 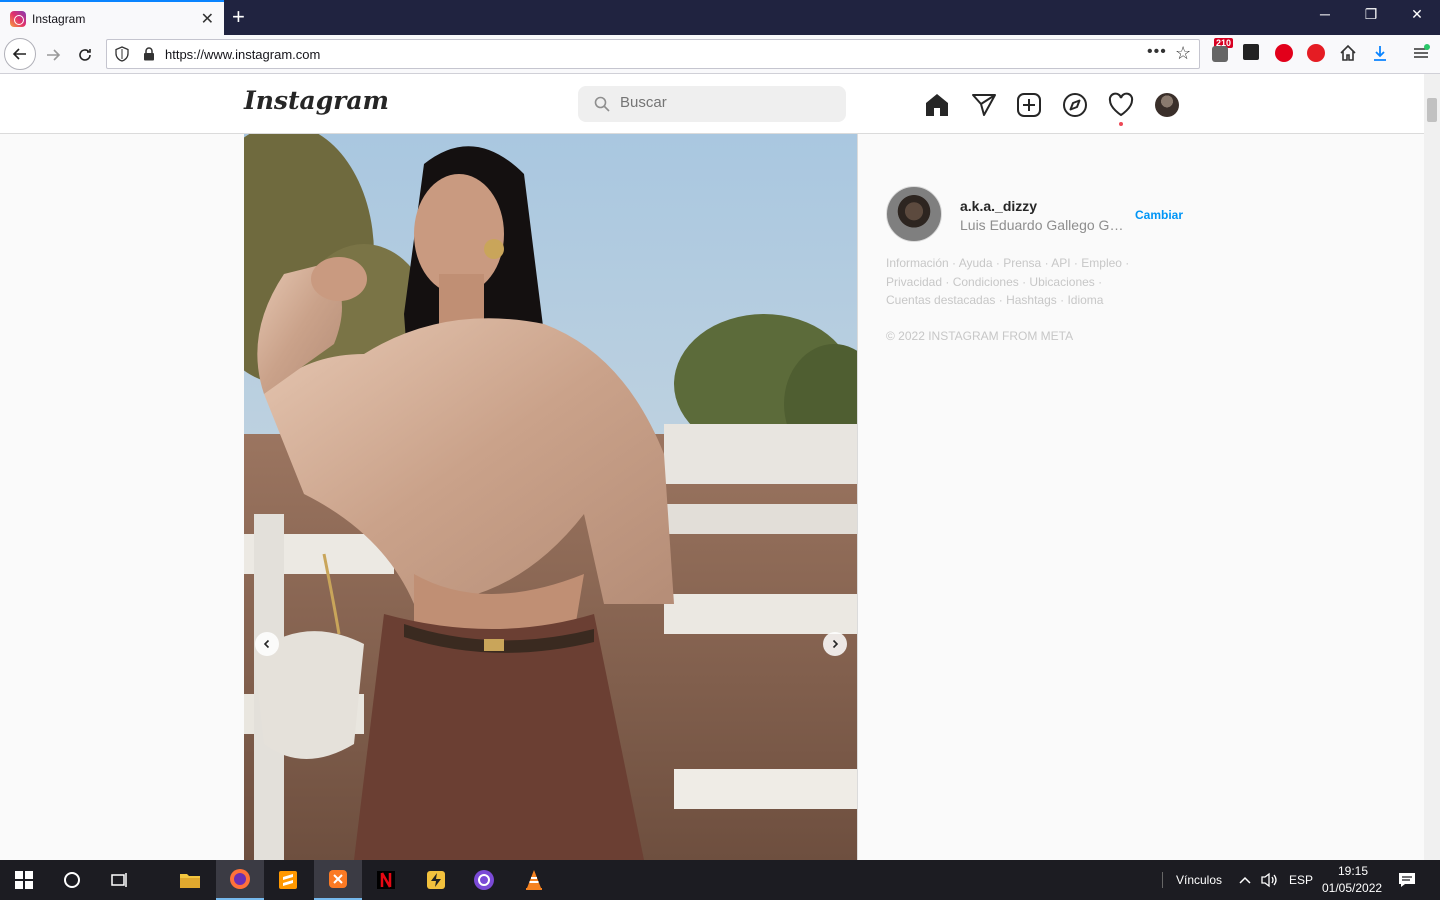 I want to click on forward-button, so click(x=53, y=55).